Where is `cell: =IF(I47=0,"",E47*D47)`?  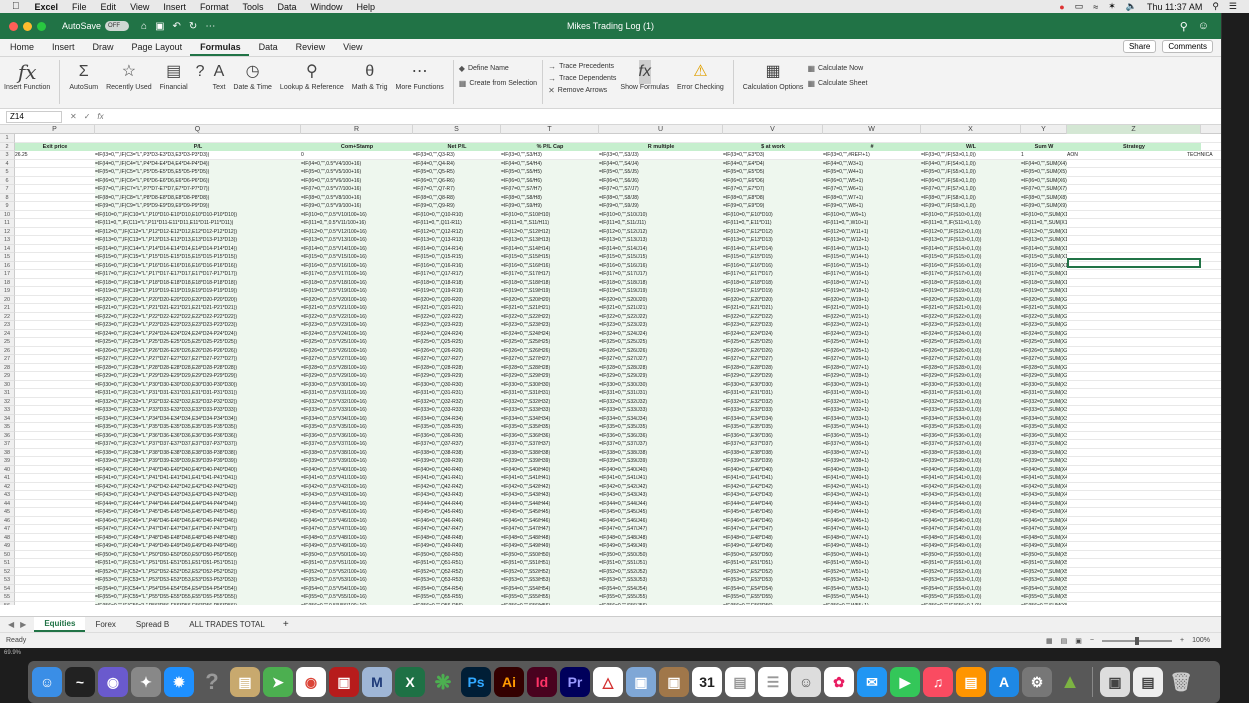
cell: =IF(I47=0,"",E47*D47) is located at coordinates (773, 529).